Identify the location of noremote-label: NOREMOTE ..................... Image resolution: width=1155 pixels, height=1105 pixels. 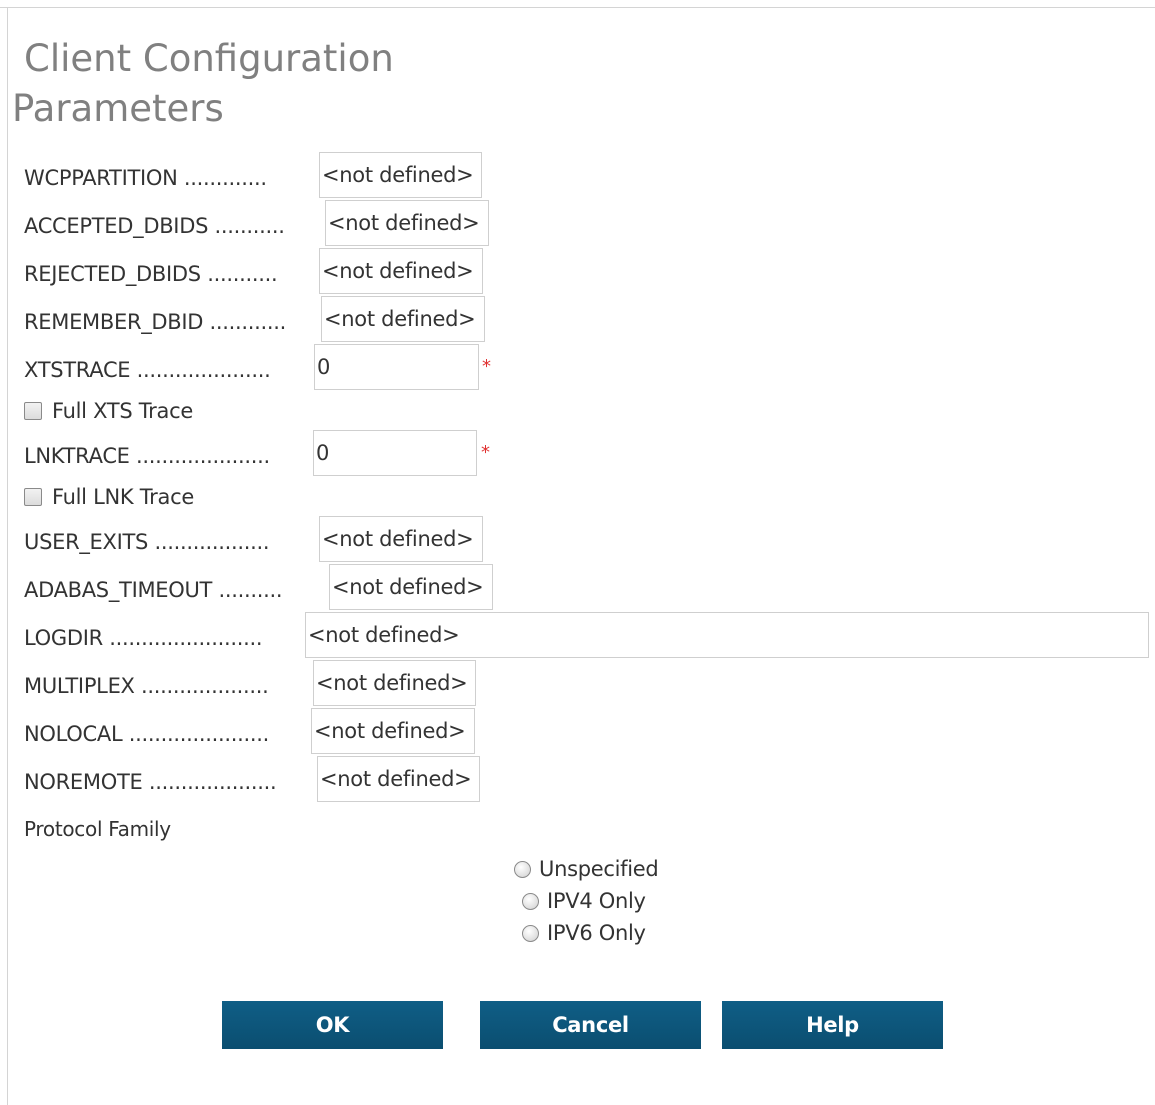
(150, 782).